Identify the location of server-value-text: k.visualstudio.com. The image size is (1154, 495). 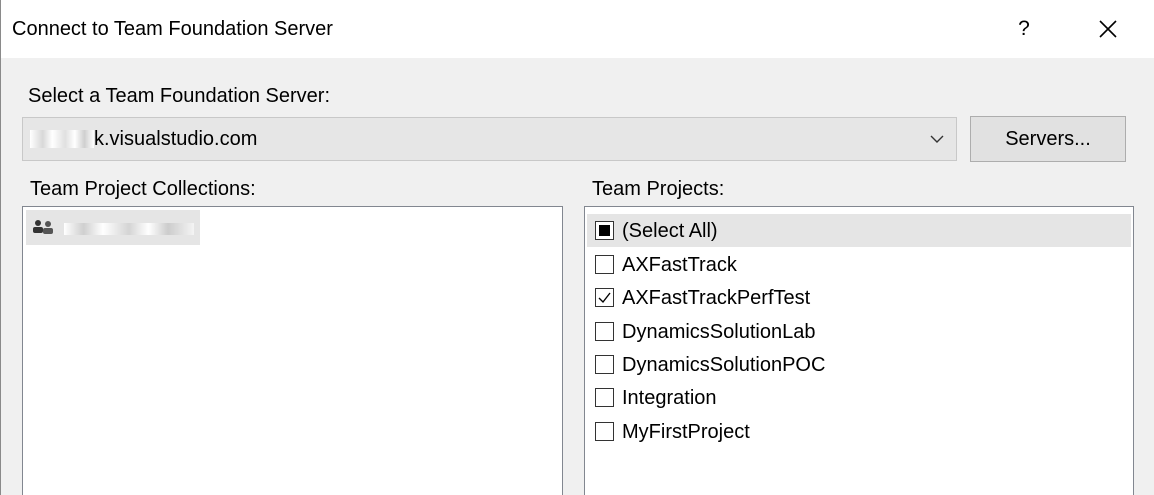
(176, 139).